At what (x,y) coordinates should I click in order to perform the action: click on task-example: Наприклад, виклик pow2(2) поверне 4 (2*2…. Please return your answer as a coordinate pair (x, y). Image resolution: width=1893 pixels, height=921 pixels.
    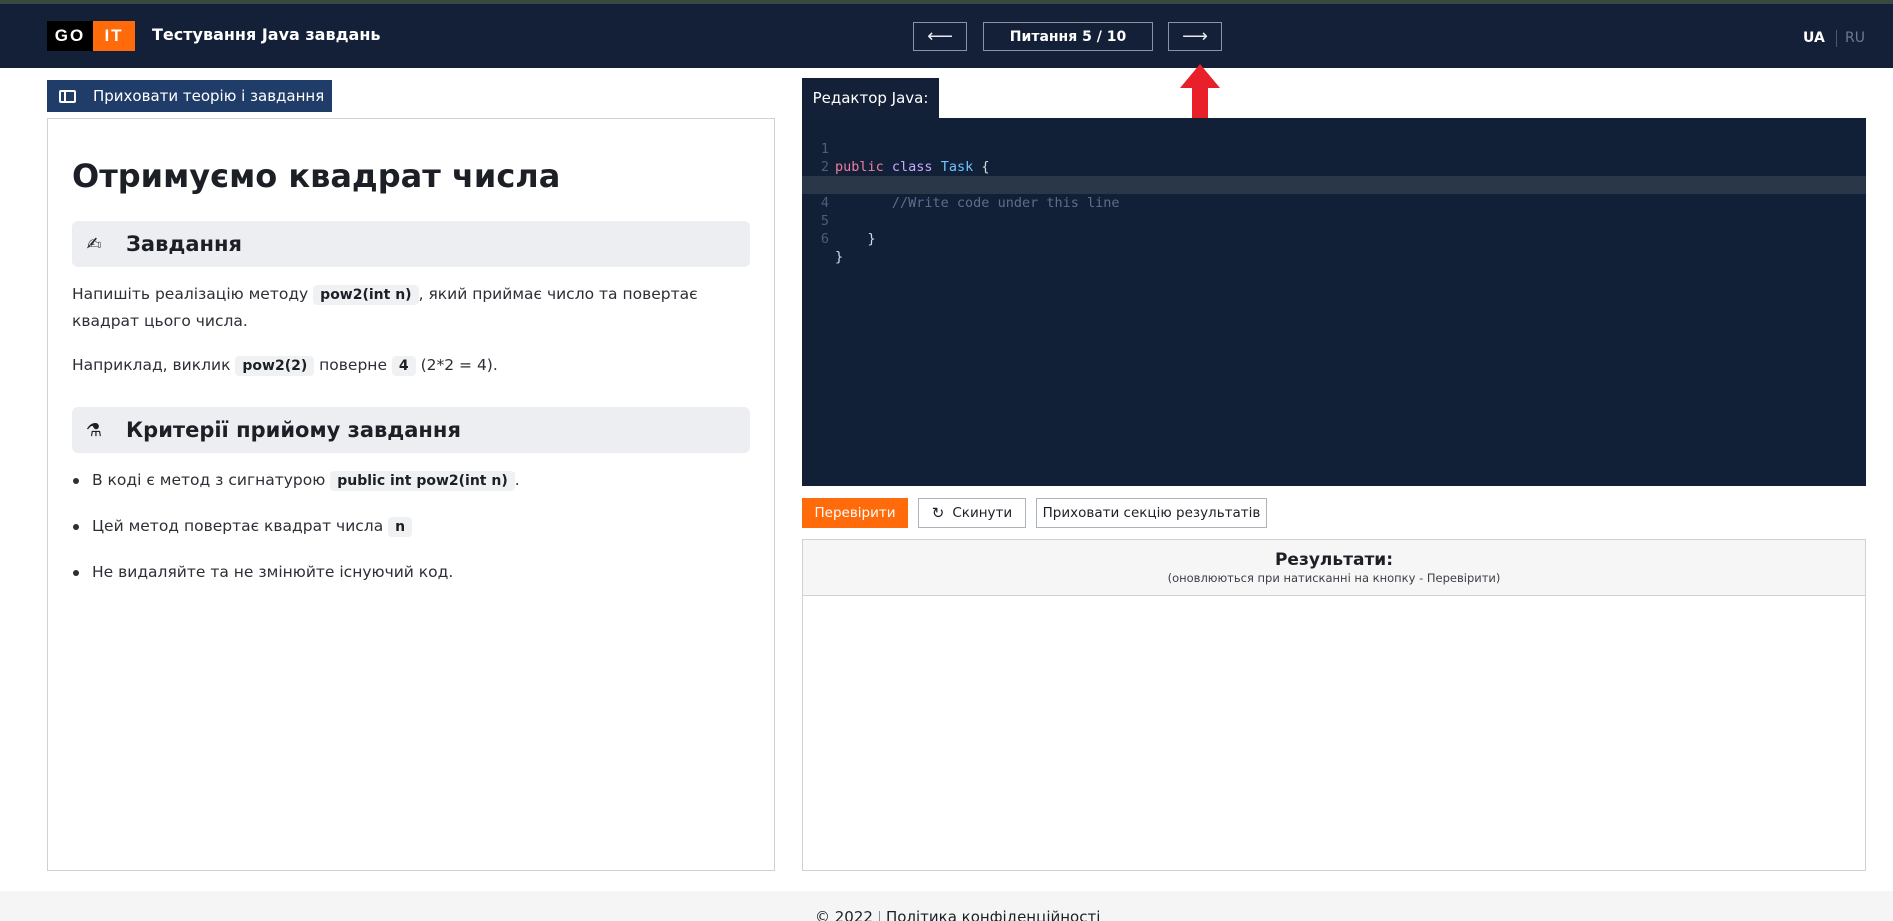
    Looking at the image, I should click on (412, 365).